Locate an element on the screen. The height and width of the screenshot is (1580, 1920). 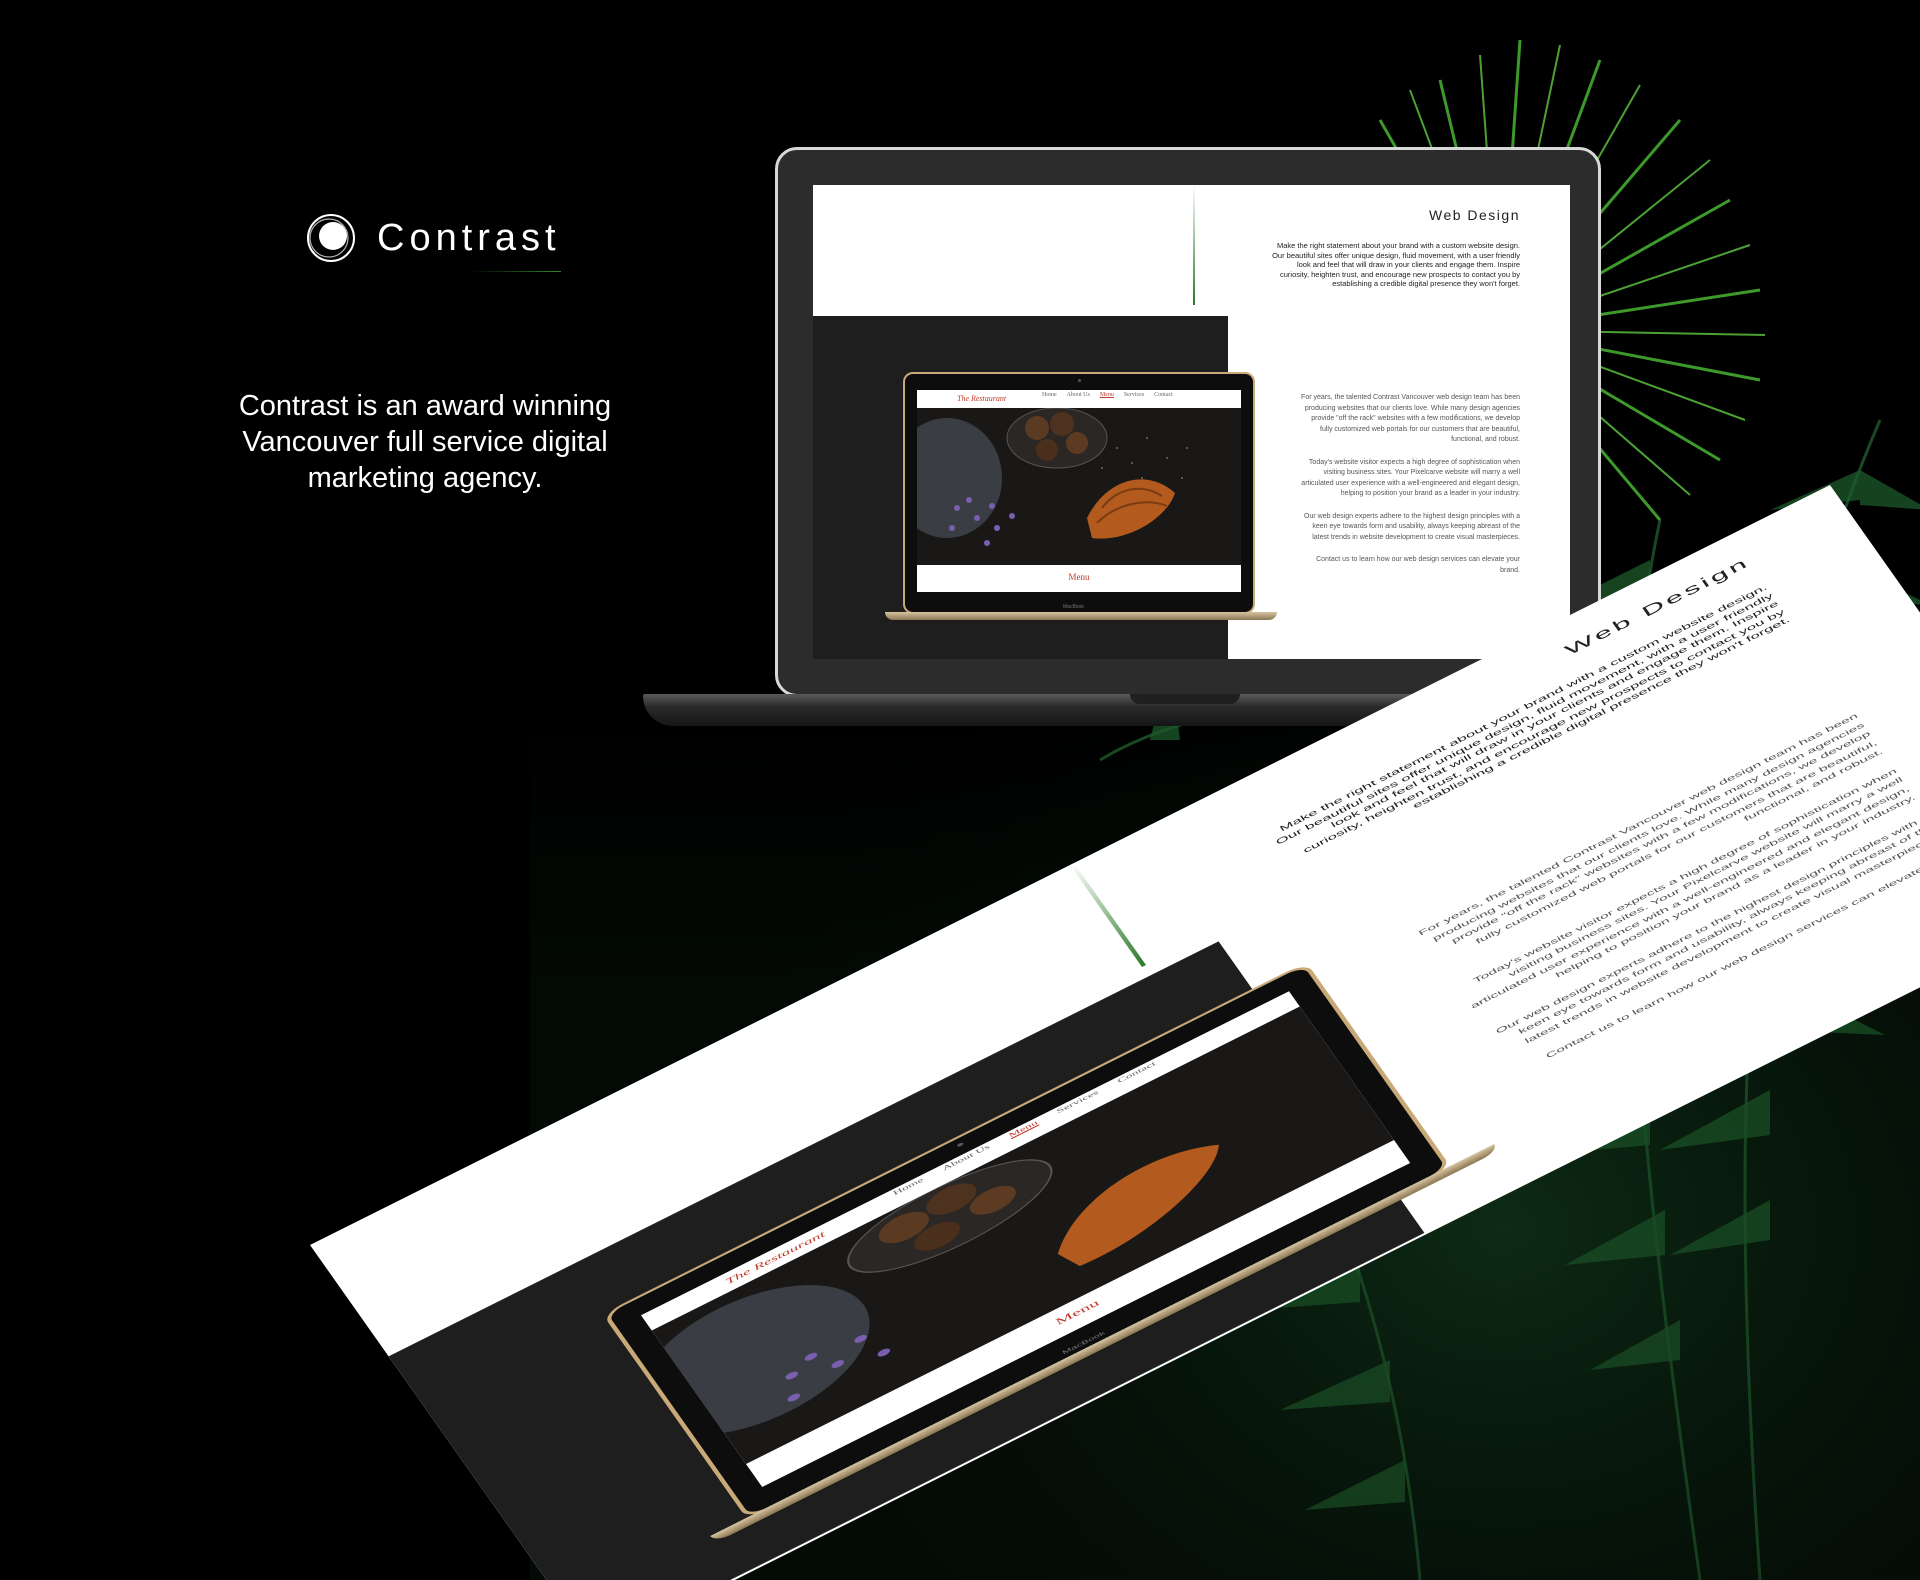
mini-macbook-base is located at coordinates (1081, 616).